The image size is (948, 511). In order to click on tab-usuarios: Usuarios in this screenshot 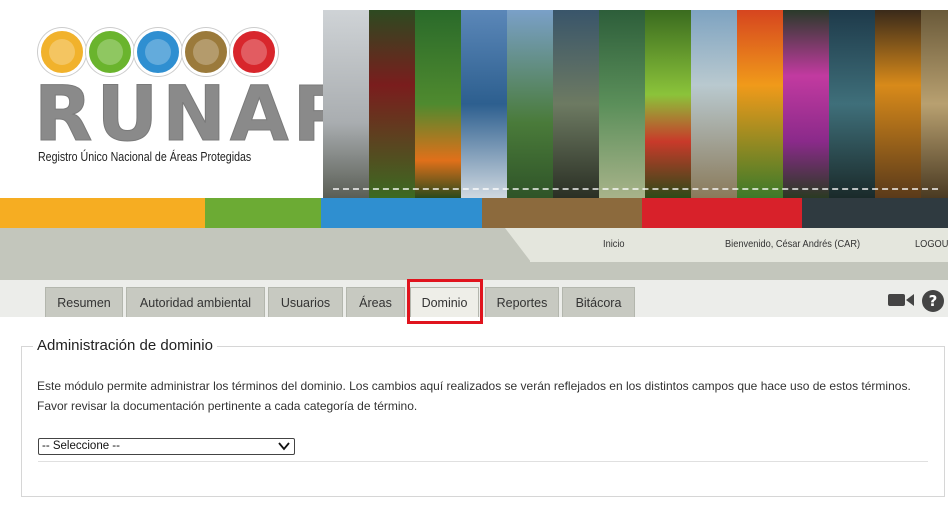, I will do `click(305, 302)`.